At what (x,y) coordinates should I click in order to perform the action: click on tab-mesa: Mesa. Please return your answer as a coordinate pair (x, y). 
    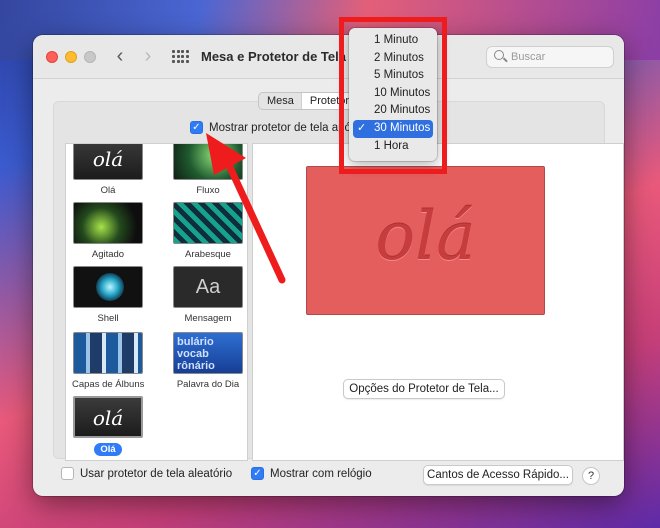
    Looking at the image, I should click on (280, 101).